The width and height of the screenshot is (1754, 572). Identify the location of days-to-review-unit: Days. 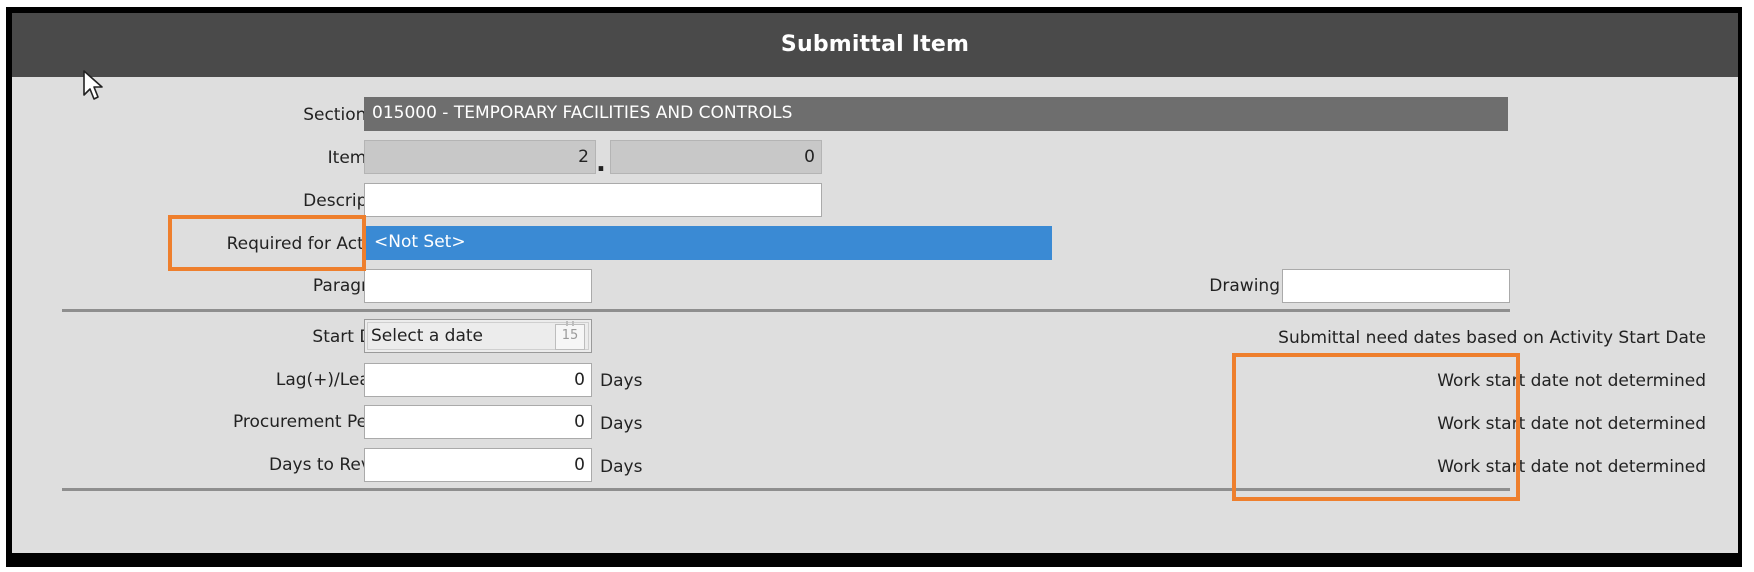
(621, 467).